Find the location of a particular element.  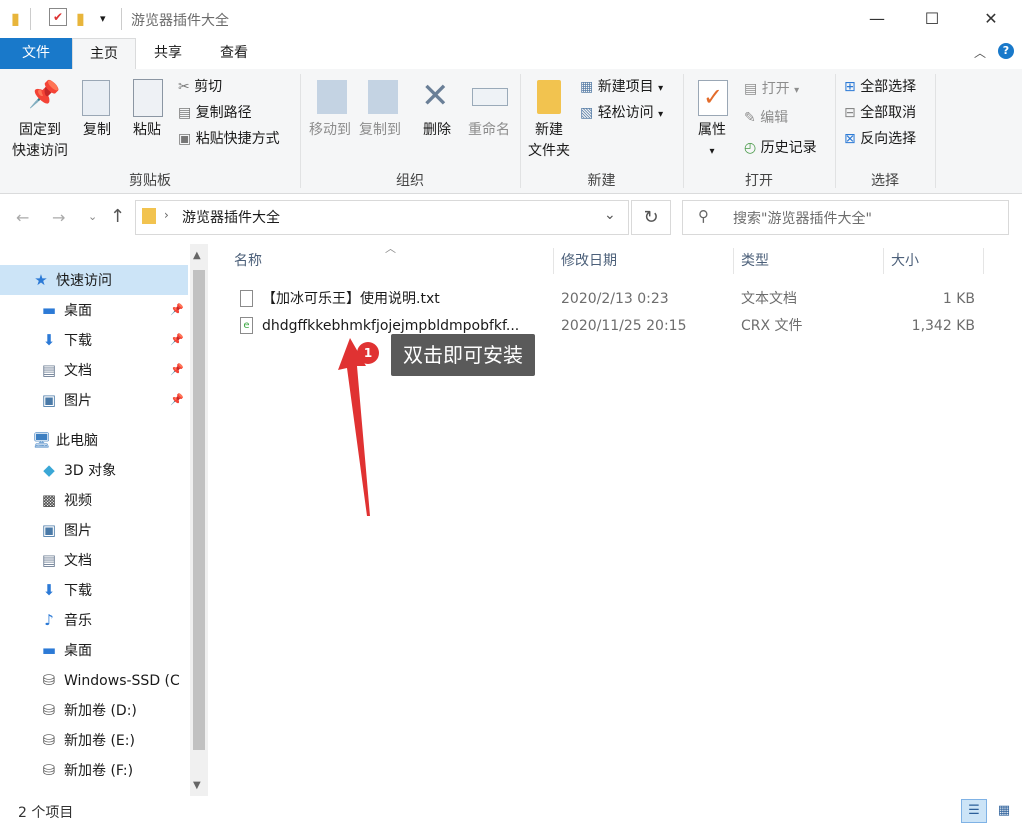

search-placeholder: 搜索"游览器插件大全" is located at coordinates (802, 219).